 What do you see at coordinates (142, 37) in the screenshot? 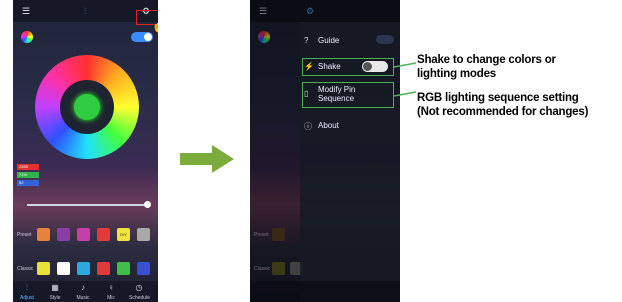
I see `power-toggle` at bounding box center [142, 37].